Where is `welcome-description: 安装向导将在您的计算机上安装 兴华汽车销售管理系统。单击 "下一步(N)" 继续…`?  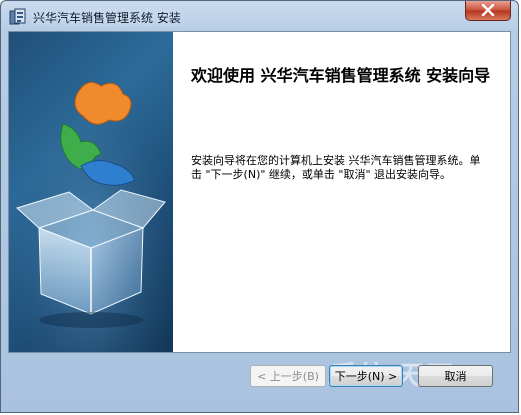 welcome-description: 安装向导将在您的计算机上安装 兴华汽车销售管理系统。单击 "下一步(N)" 继续… is located at coordinates (336, 167).